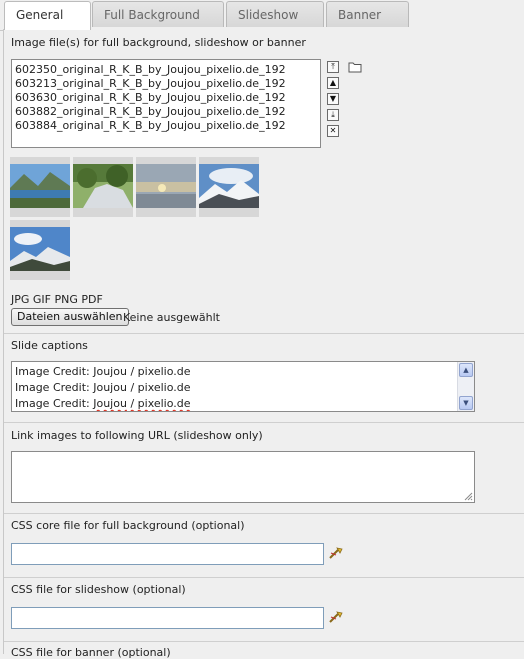 This screenshot has height=659, width=524. I want to click on allowed-file-types: JPG GIF PNG PDF, so click(57, 299).